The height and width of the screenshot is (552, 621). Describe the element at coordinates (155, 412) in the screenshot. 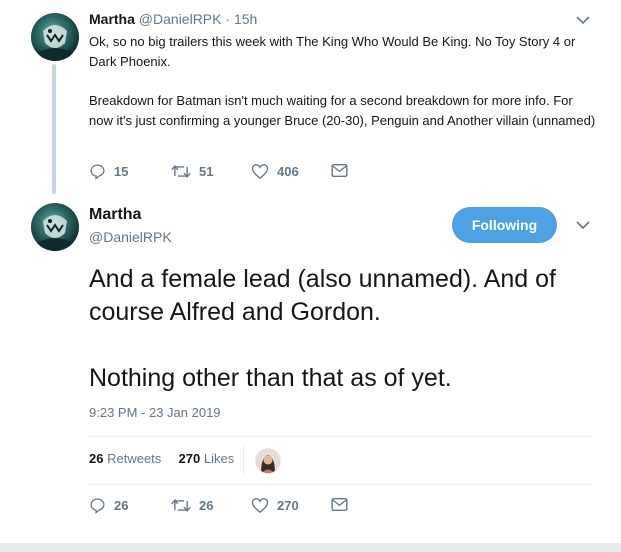

I see `tweet-timestamp: 9:23 PM - 23 Jan 2019` at that location.